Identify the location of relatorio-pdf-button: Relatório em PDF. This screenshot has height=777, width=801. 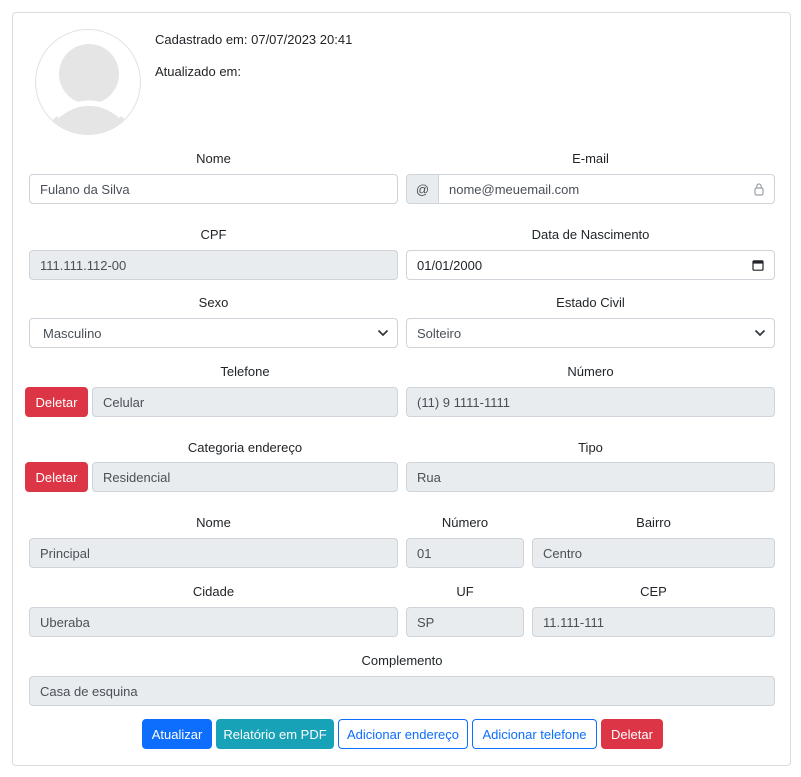
(275, 734).